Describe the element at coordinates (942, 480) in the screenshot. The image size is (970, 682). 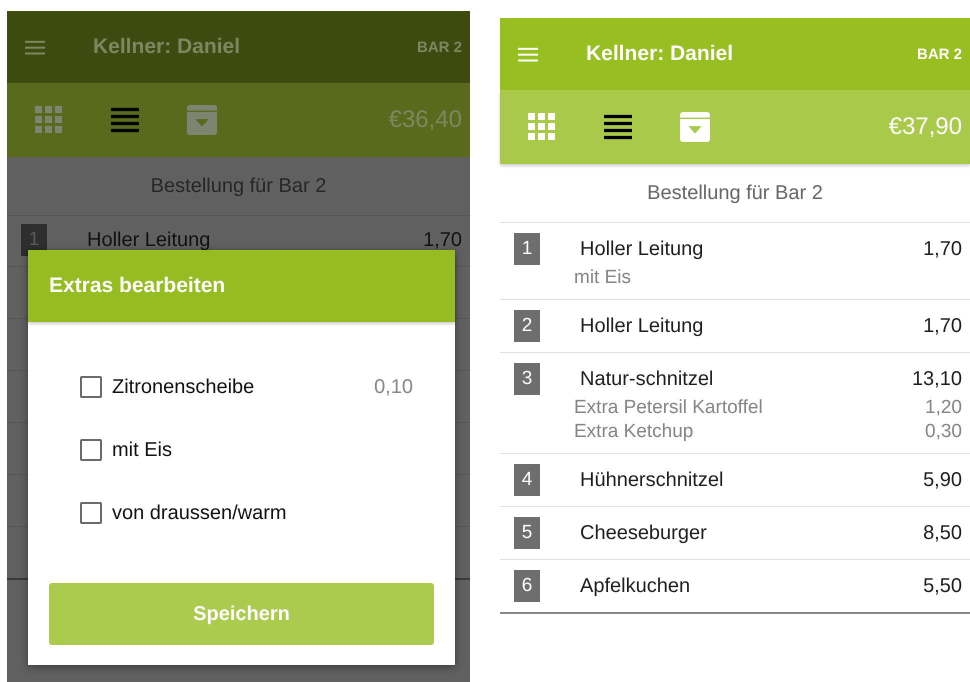
I see `item-price: 5,90` at that location.